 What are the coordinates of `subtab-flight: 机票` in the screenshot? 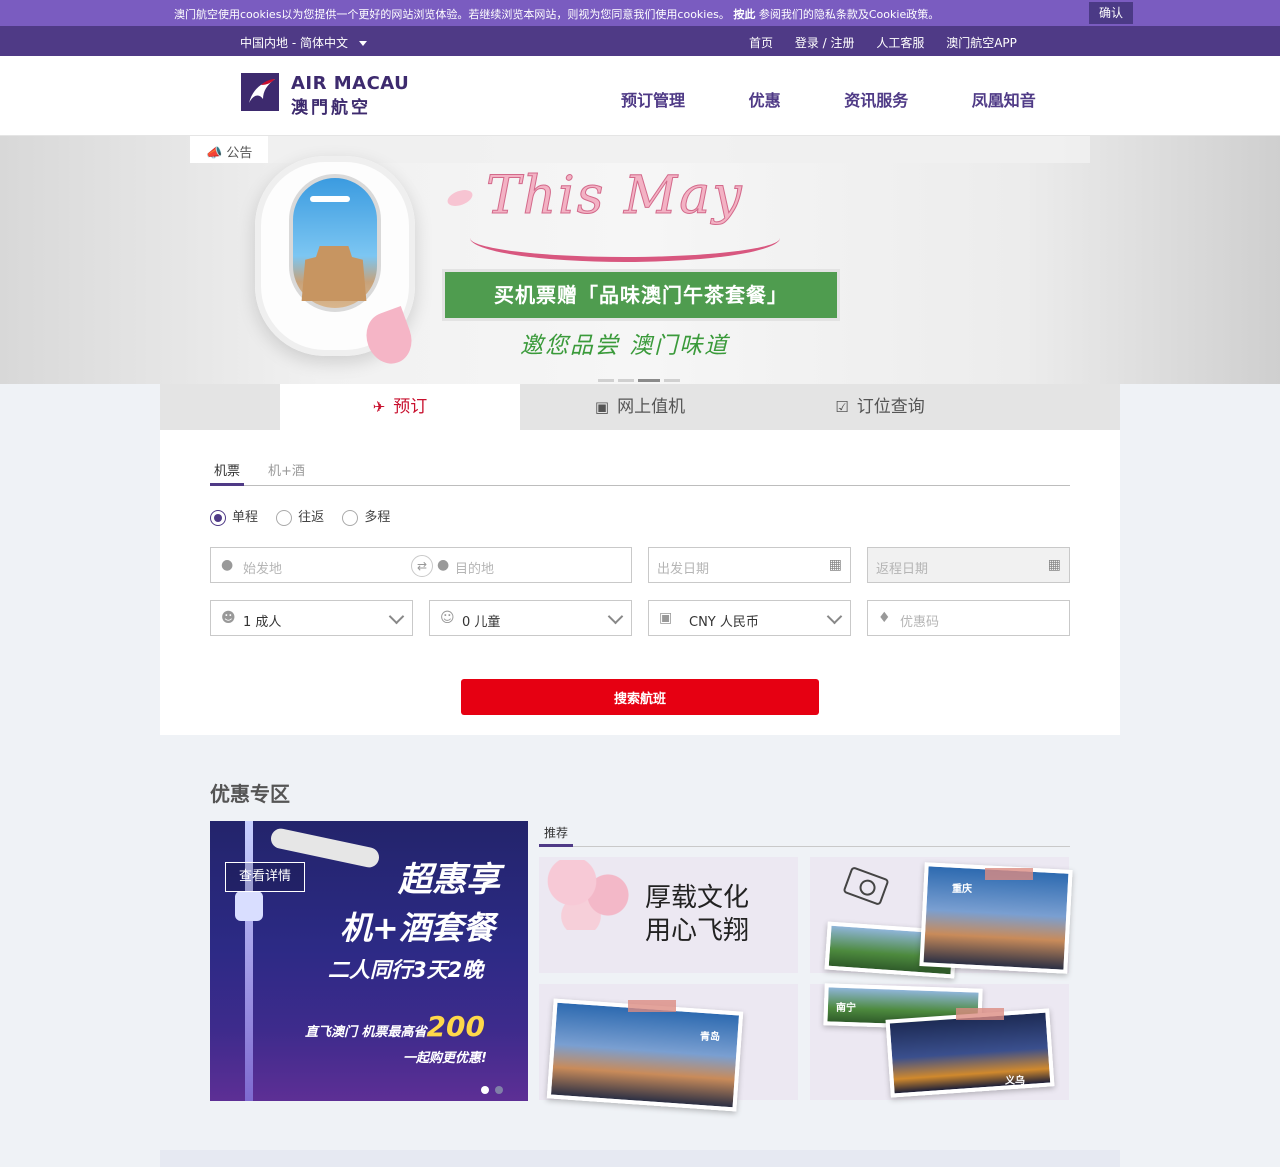 It's located at (227, 473).